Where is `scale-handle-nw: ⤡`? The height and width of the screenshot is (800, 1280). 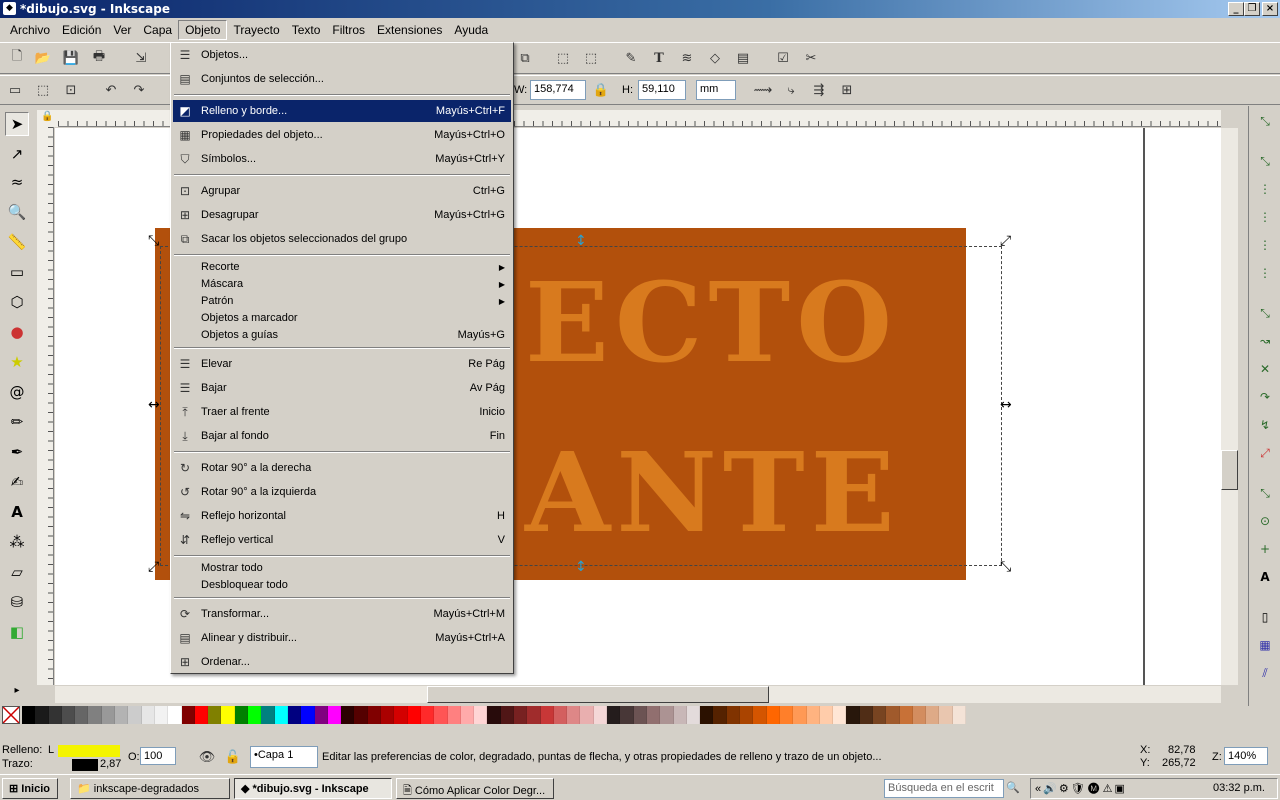 scale-handle-nw: ⤡ is located at coordinates (153, 241).